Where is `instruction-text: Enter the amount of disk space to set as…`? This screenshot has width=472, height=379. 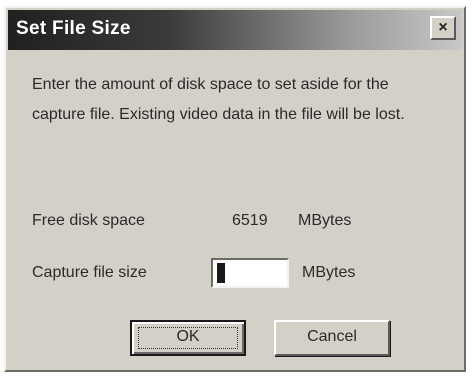
instruction-text: Enter the amount of disk space to set as… is located at coordinates (218, 99).